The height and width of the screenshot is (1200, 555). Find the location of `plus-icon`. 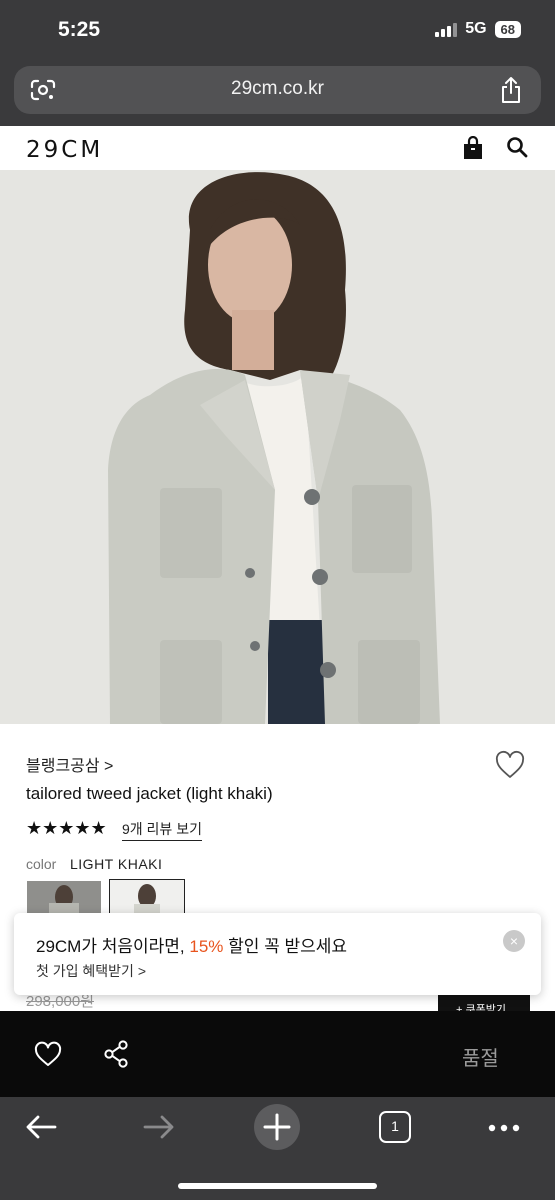

plus-icon is located at coordinates (277, 1127).